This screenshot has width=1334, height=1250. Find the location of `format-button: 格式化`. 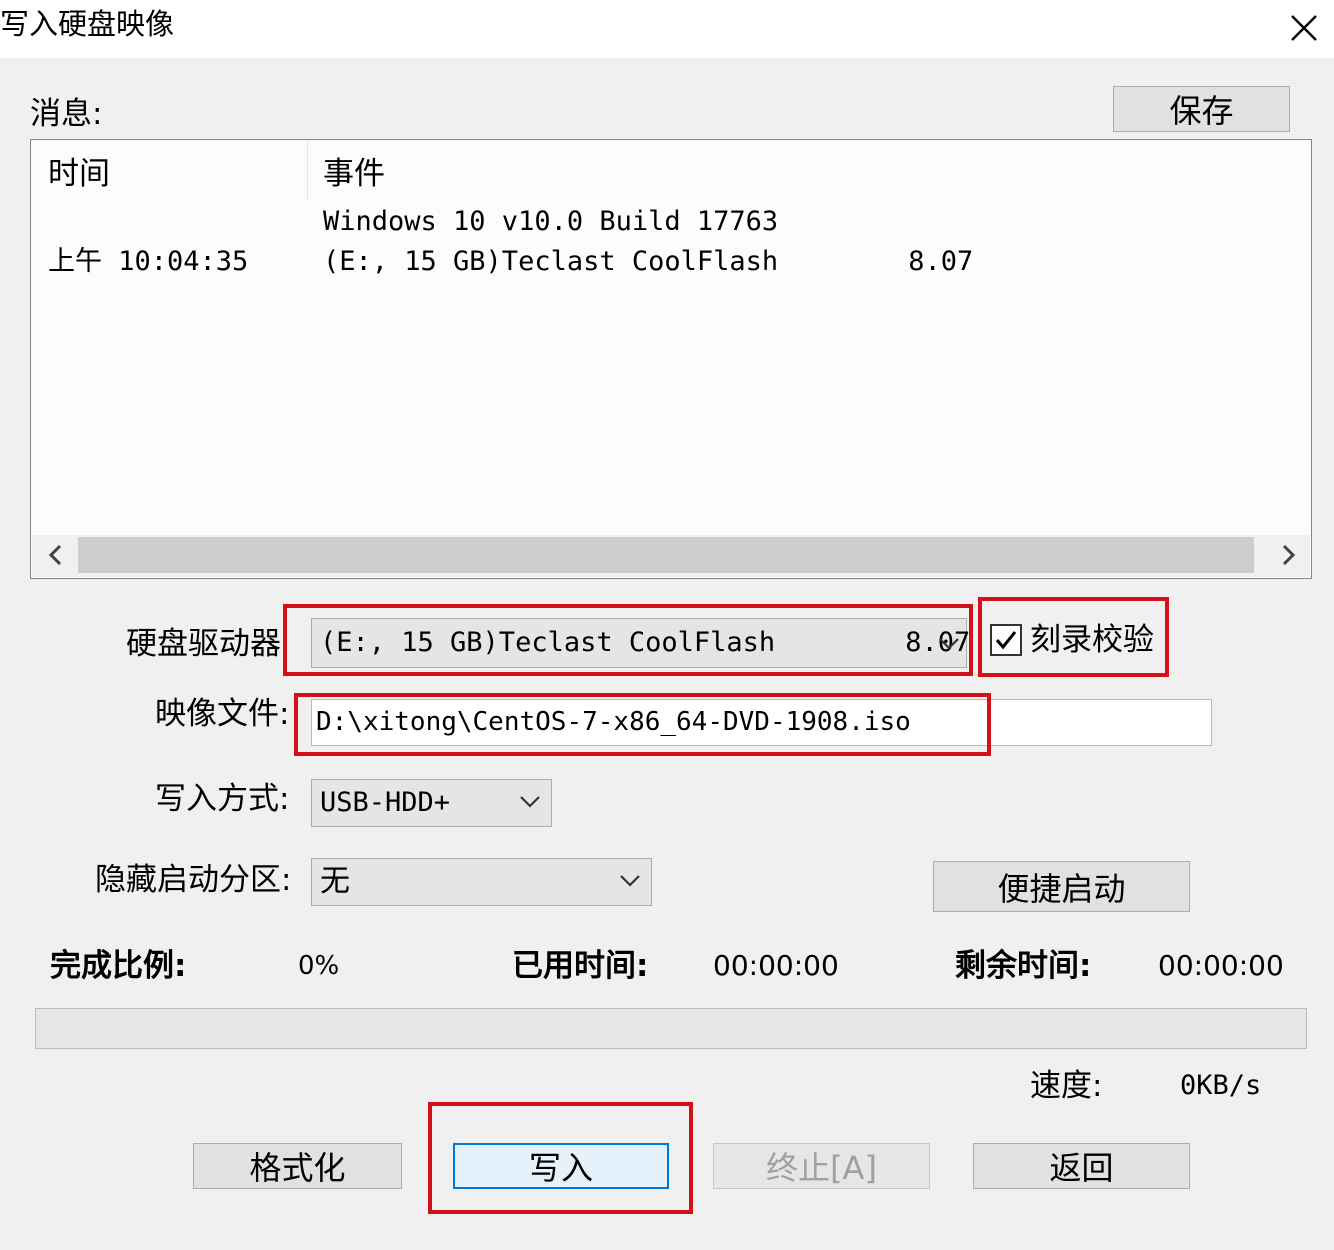

format-button: 格式化 is located at coordinates (297, 1166).